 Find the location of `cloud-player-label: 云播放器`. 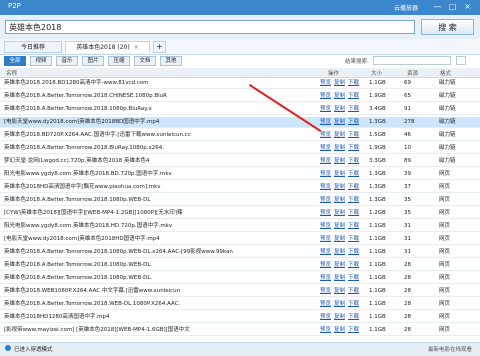

cloud-player-label: 云播放器 is located at coordinates (406, 7).